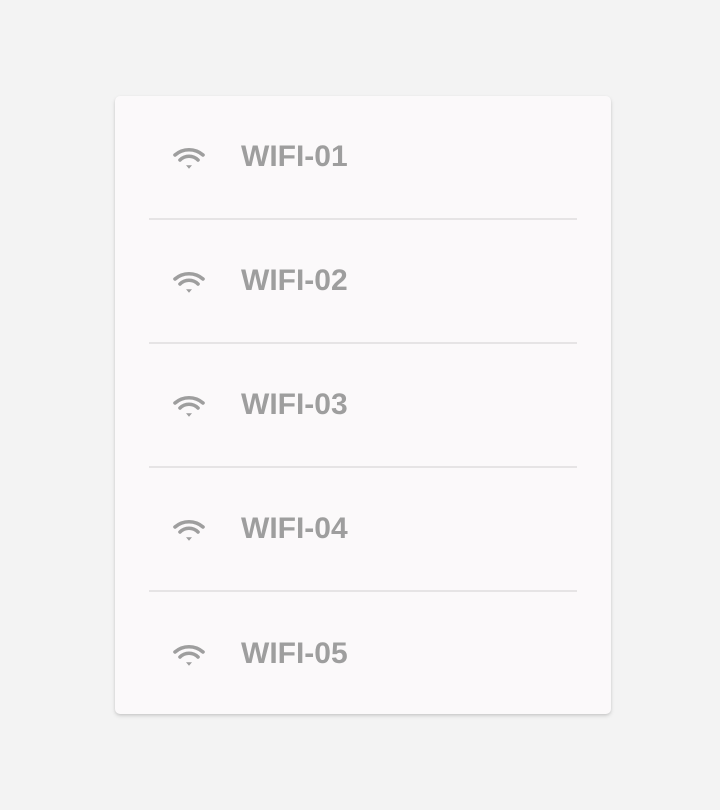  I want to click on wifi-network-item: WIFI-04, so click(363, 530).